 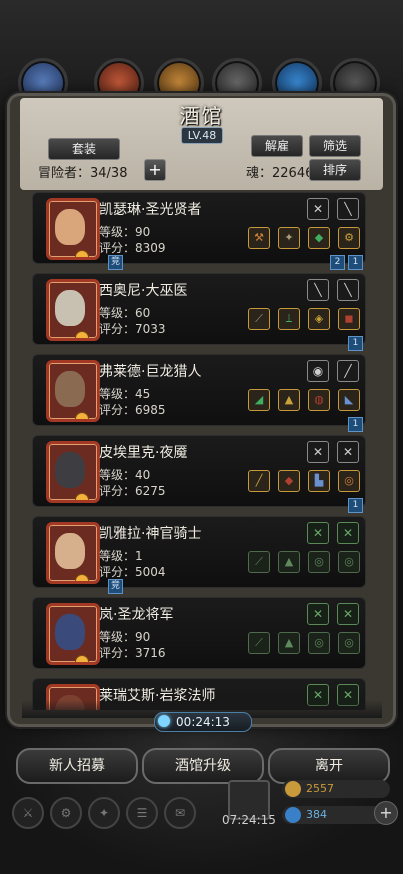 I want to click on skill-slot-icon: ◉, so click(x=318, y=371).